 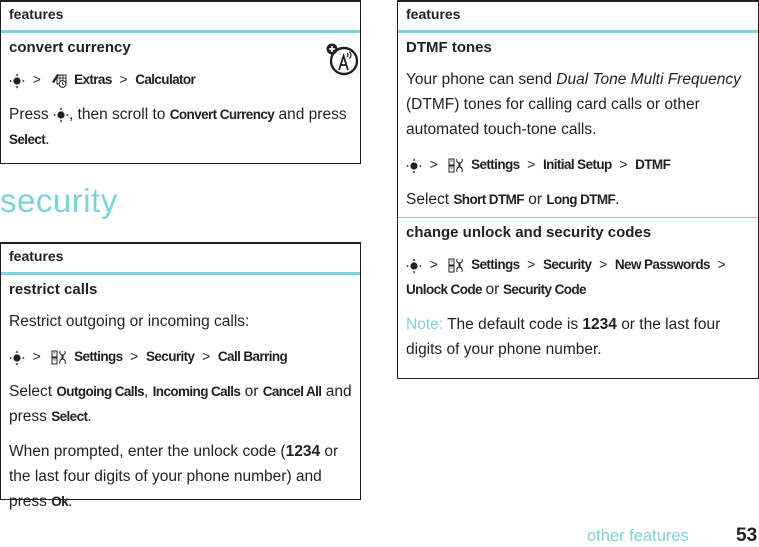 I want to click on dtmf-term: Dual Tone Multi Frequency, so click(x=648, y=79).